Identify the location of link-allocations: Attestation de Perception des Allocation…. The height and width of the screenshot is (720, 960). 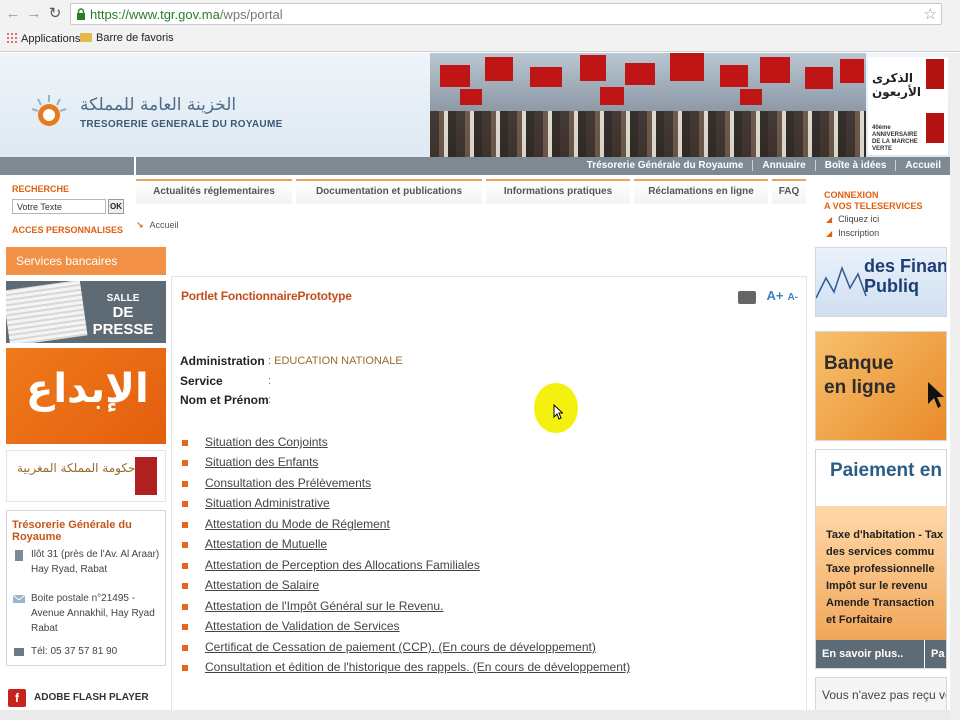
(342, 565).